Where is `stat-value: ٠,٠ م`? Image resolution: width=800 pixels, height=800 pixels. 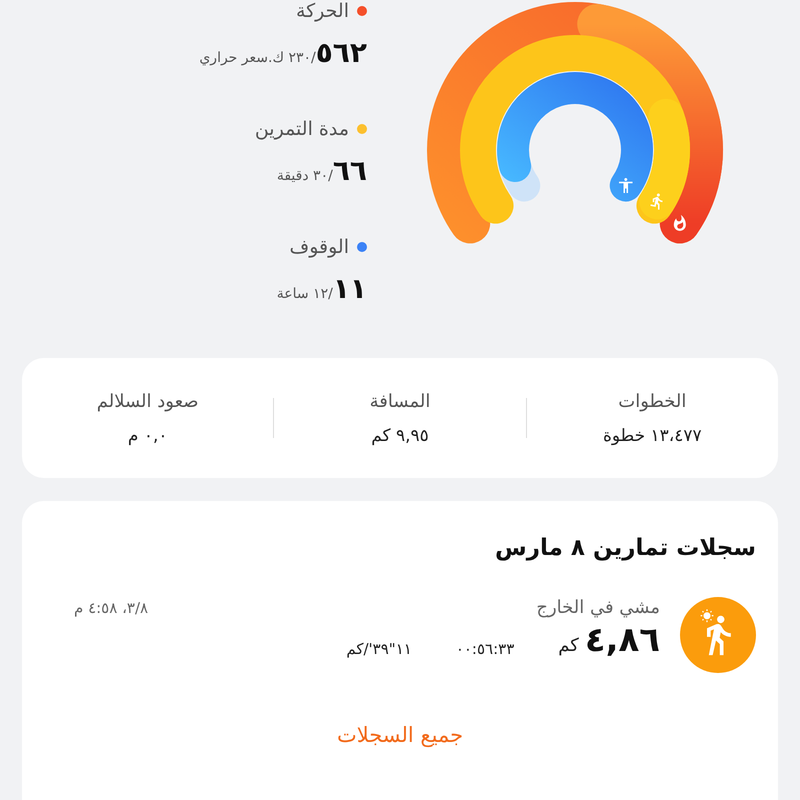
stat-value: ٠,٠ م is located at coordinates (148, 436).